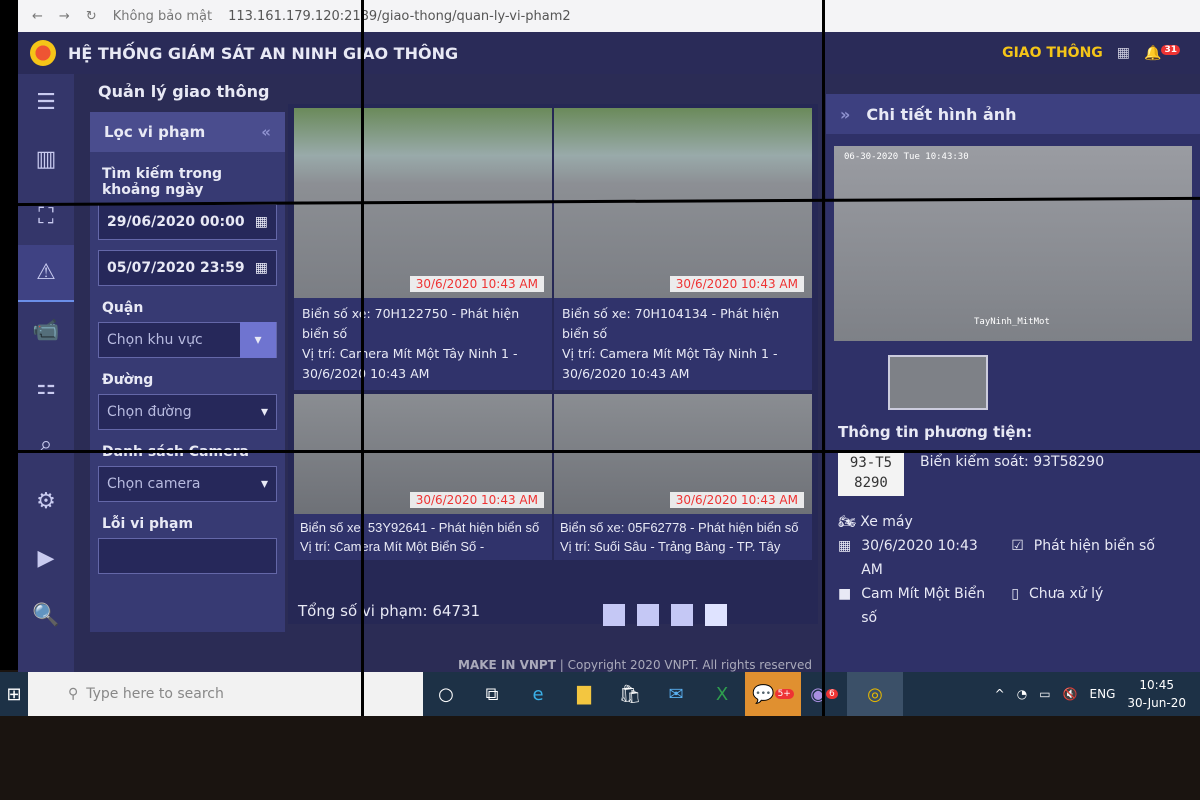  What do you see at coordinates (1017, 546) in the screenshot?
I see `clipboard-check-icon: ☑` at bounding box center [1017, 546].